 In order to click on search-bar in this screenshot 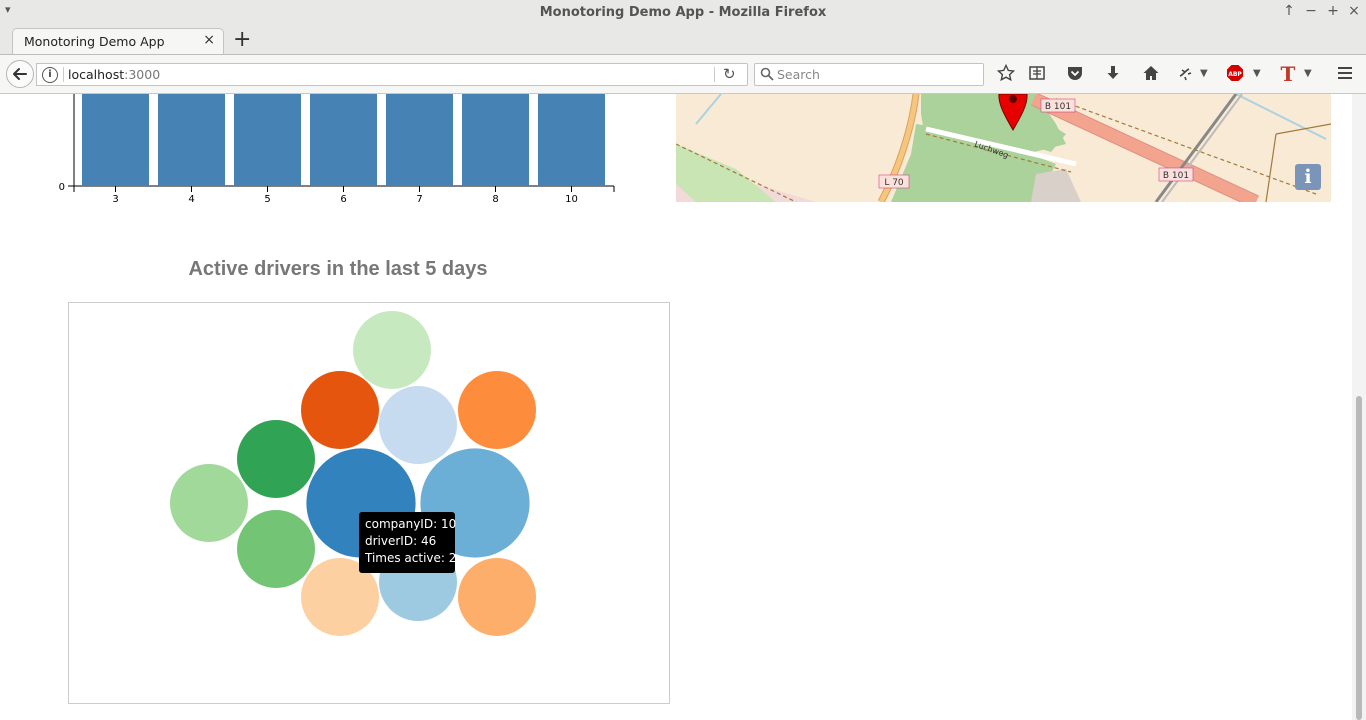, I will do `click(869, 74)`.